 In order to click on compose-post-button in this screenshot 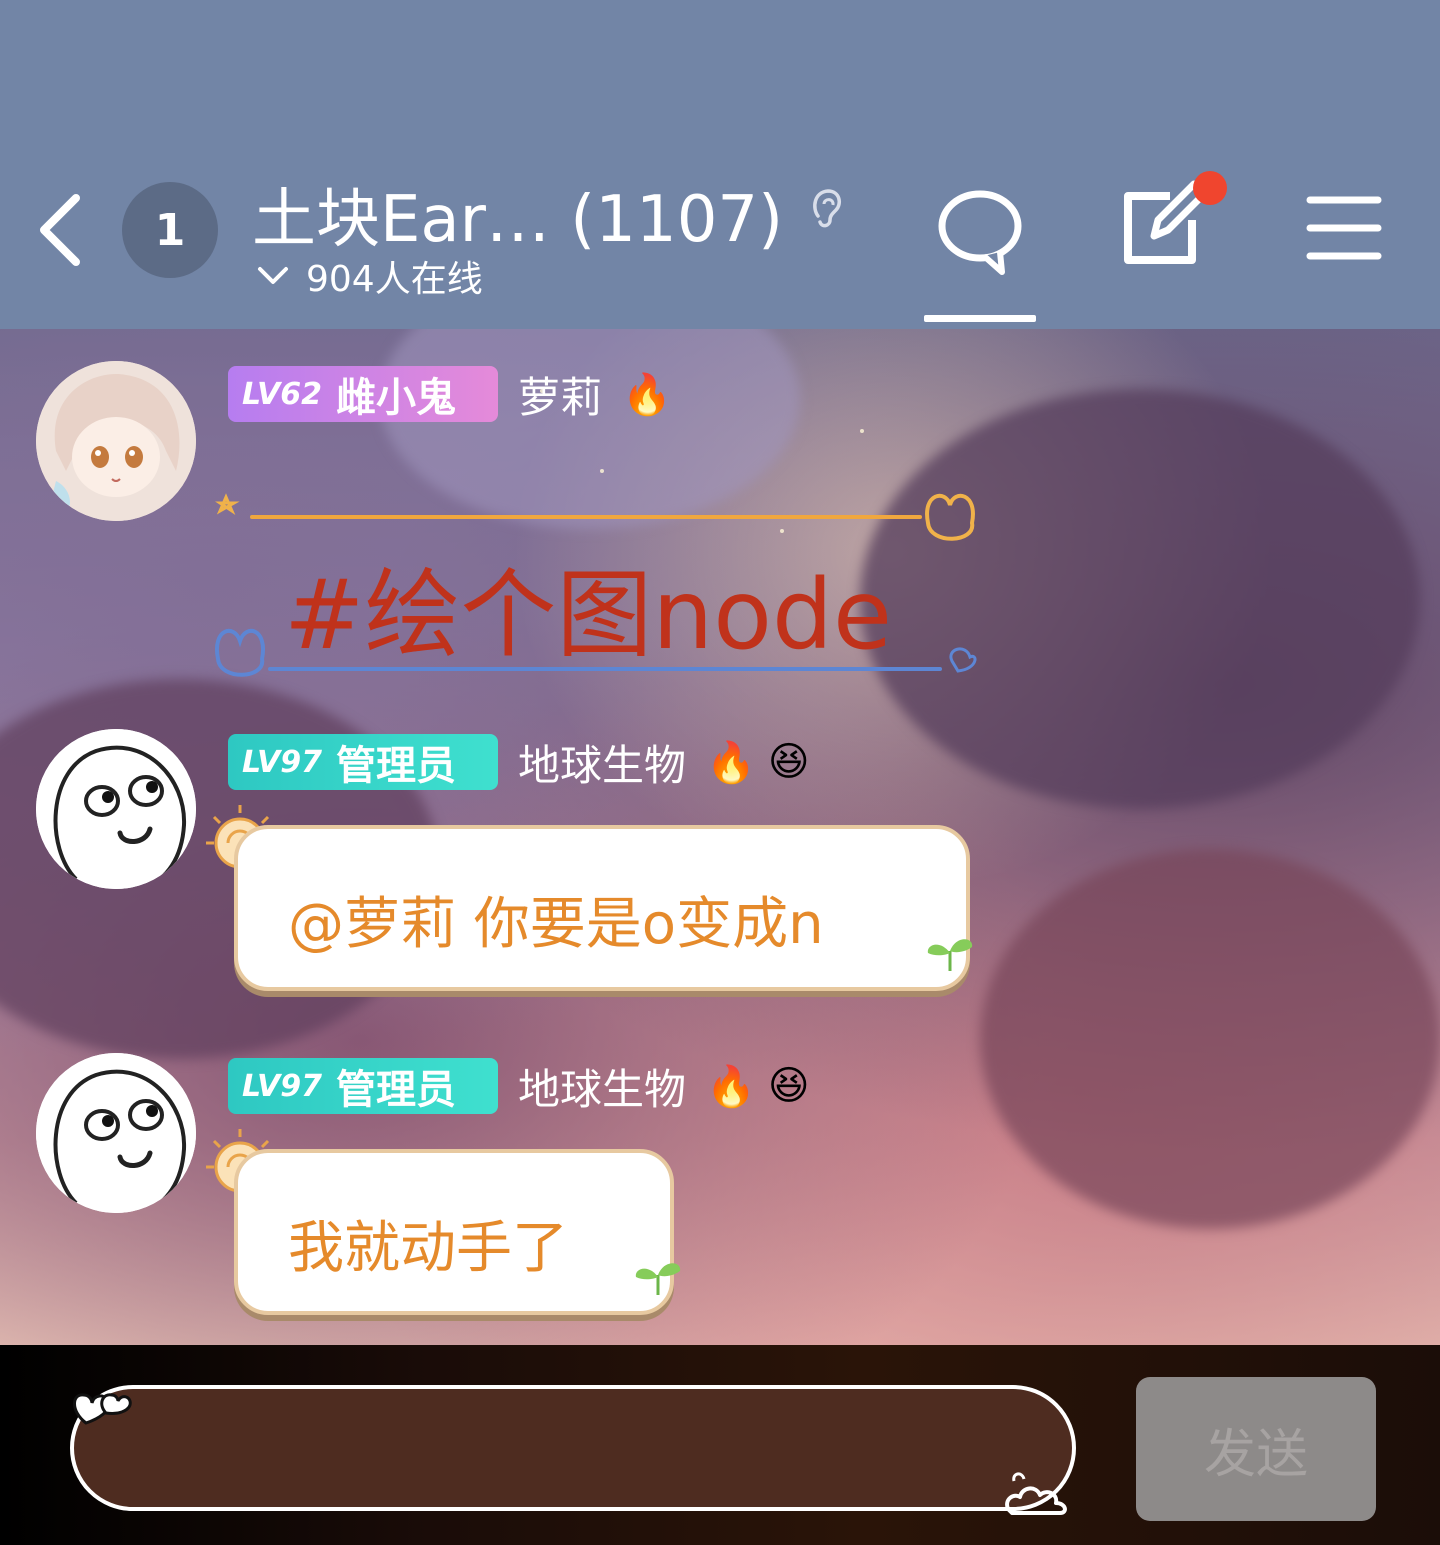, I will do `click(1176, 222)`.